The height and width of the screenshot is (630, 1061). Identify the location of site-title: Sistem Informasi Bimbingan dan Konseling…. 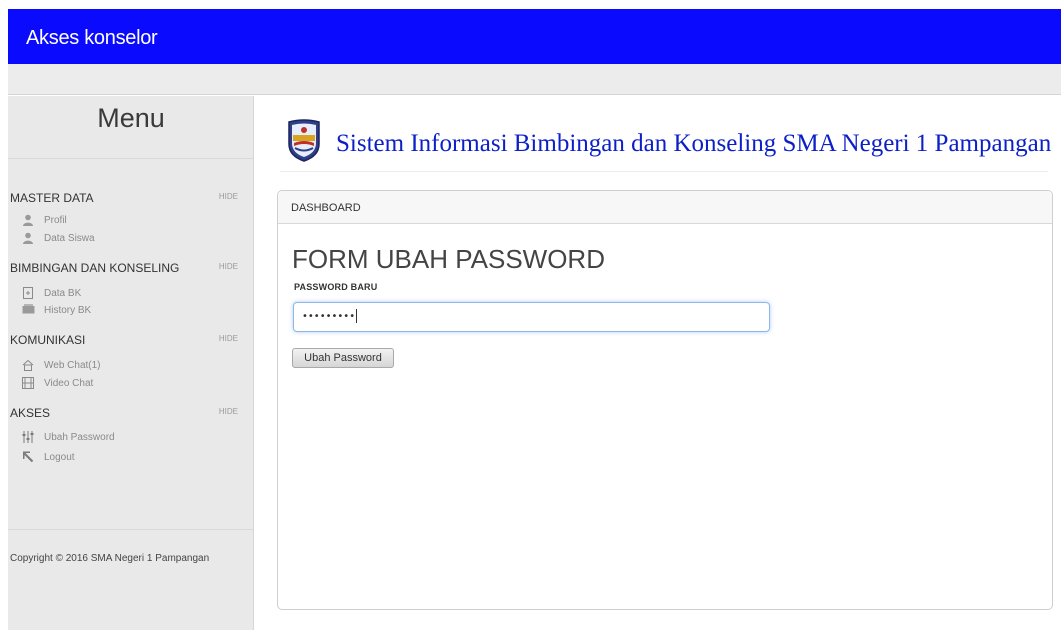
(694, 143).